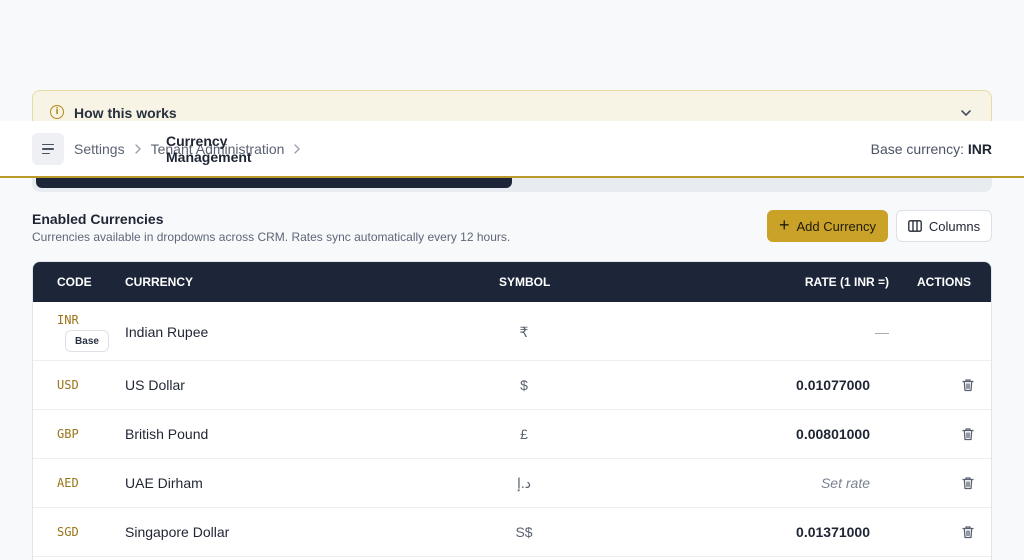  What do you see at coordinates (68, 434) in the screenshot?
I see `currency-code: GBP` at bounding box center [68, 434].